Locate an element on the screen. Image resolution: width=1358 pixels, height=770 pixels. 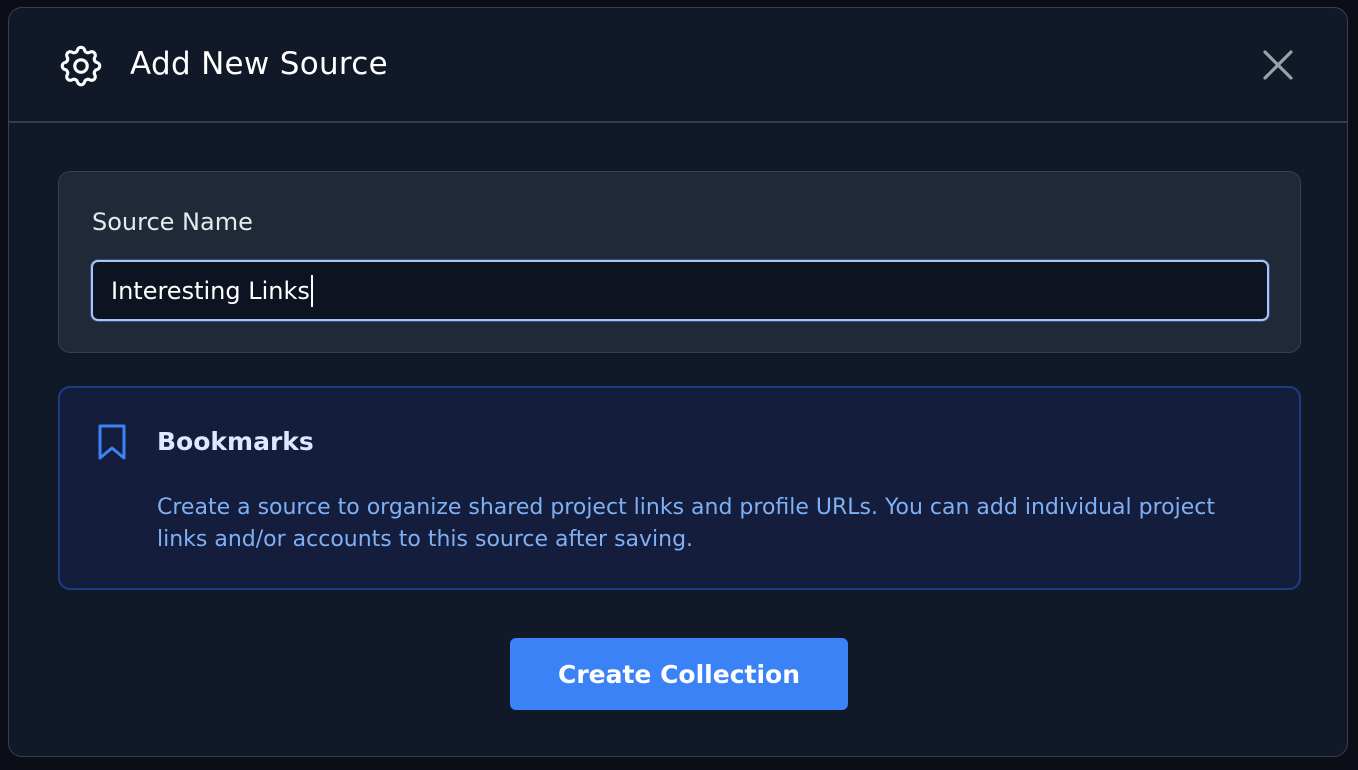
dialog-header: Add New Source is located at coordinates (678, 65).